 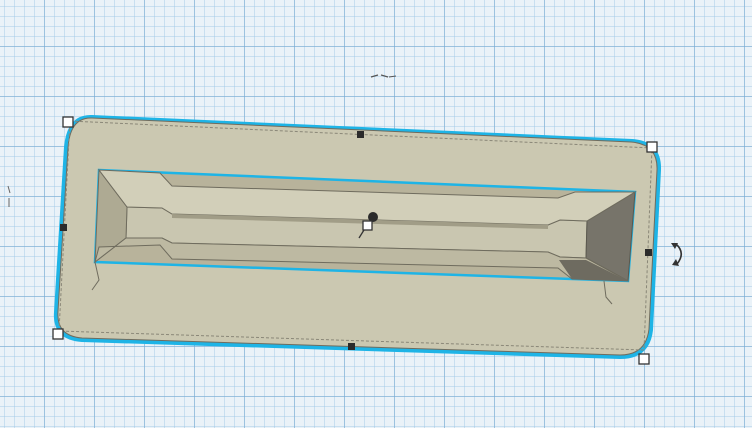 What do you see at coordinates (9, 196) in the screenshot?
I see `workplane-edge-marker` at bounding box center [9, 196].